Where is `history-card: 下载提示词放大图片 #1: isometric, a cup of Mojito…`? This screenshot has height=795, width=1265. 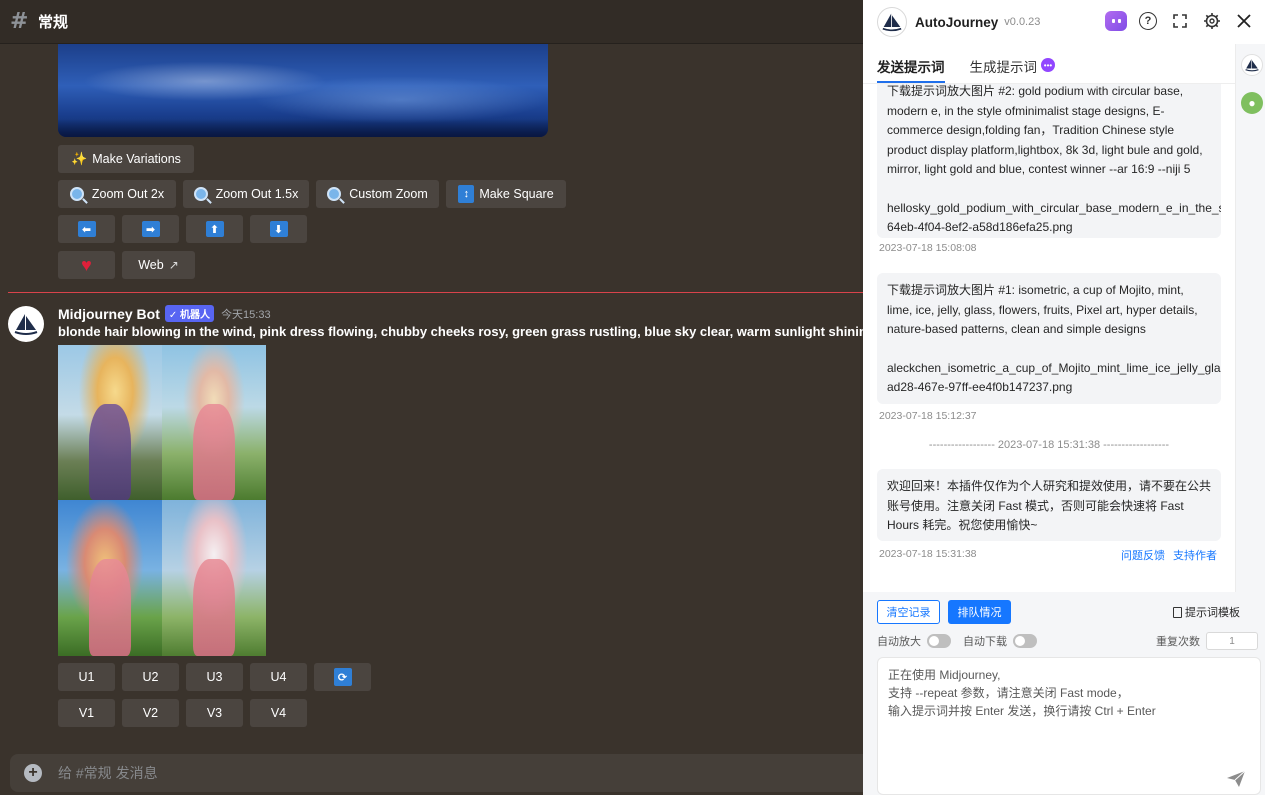 history-card: 下载提示词放大图片 #1: isometric, a cup of Mojito… is located at coordinates (1049, 338).